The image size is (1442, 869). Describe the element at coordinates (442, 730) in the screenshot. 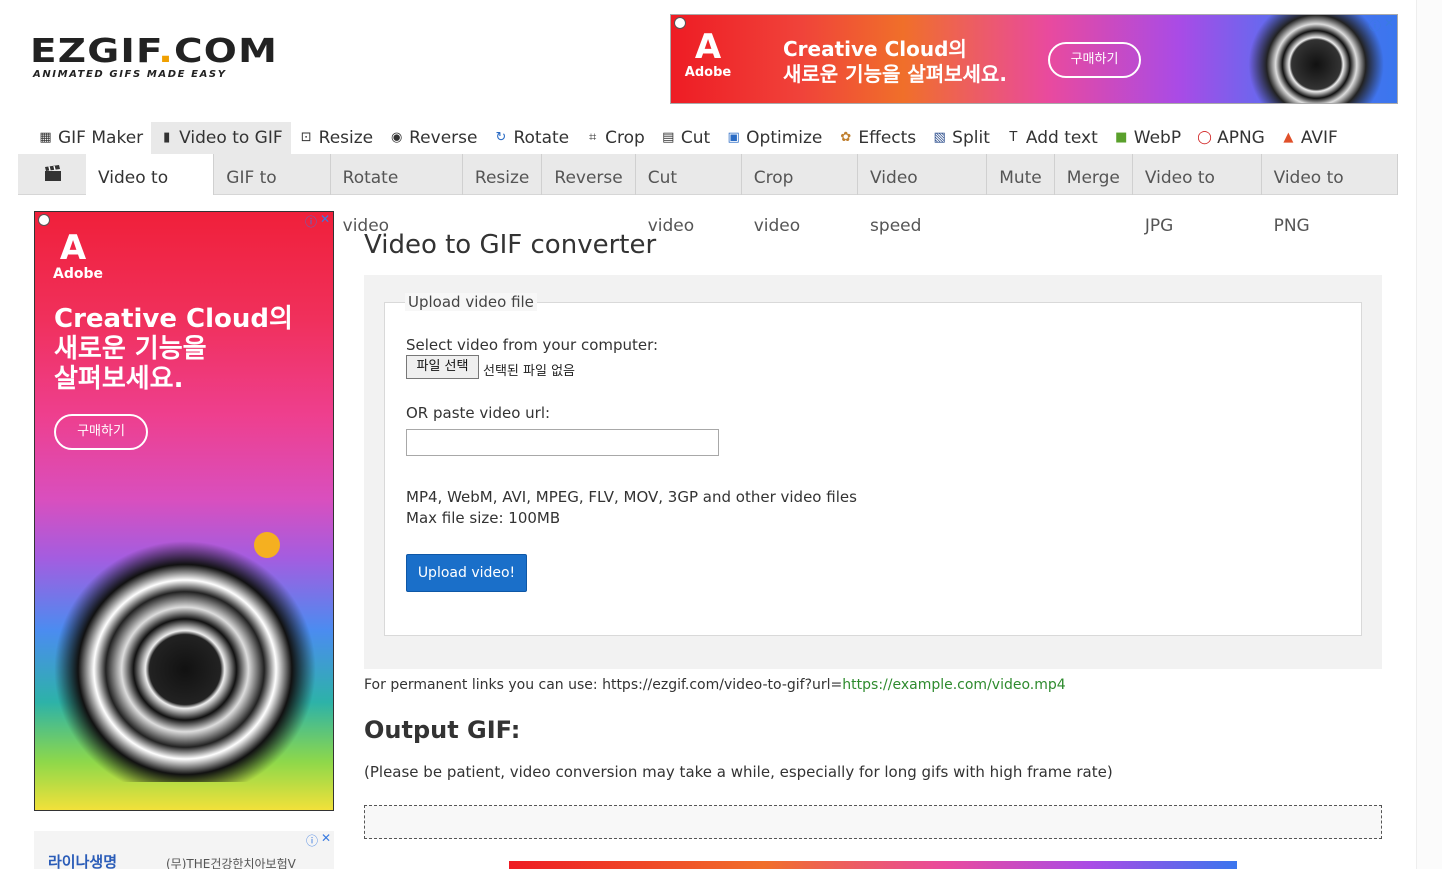

I see `output-title: Output GIF:` at that location.